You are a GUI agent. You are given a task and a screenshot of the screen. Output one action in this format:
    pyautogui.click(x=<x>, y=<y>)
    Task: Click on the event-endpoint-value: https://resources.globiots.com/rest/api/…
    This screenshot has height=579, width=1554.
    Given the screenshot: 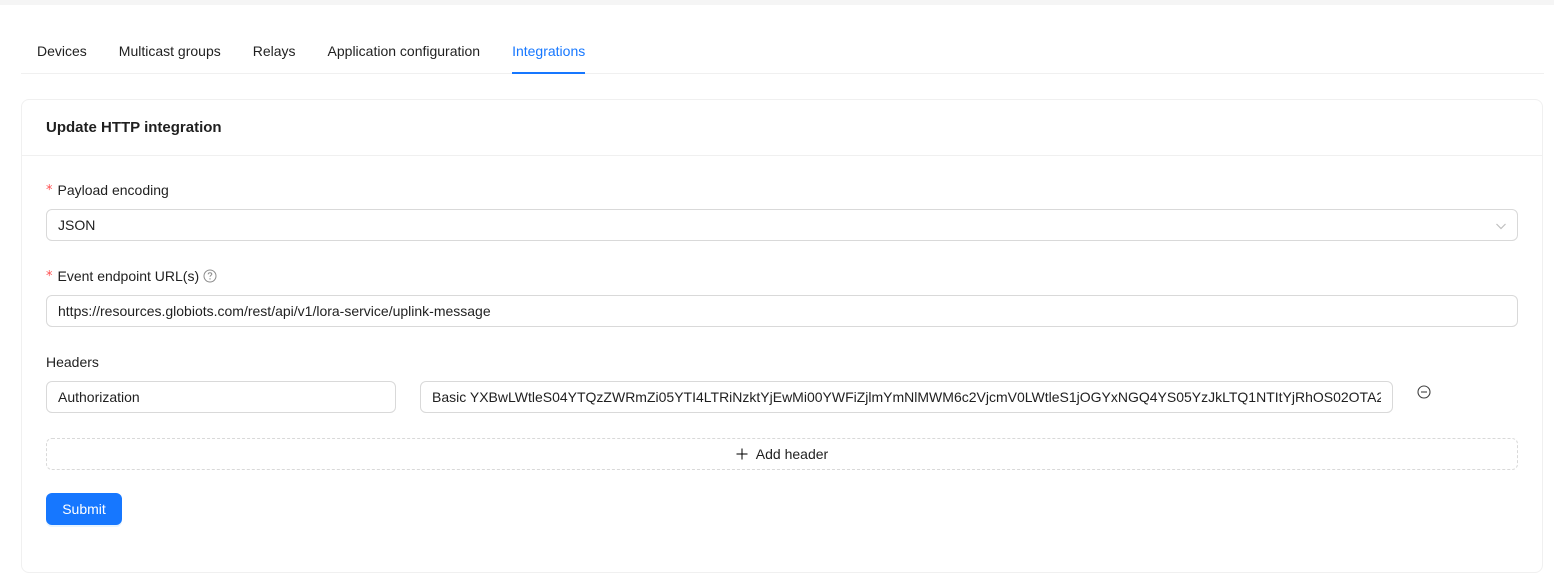 What is the action you would take?
    pyautogui.click(x=274, y=311)
    